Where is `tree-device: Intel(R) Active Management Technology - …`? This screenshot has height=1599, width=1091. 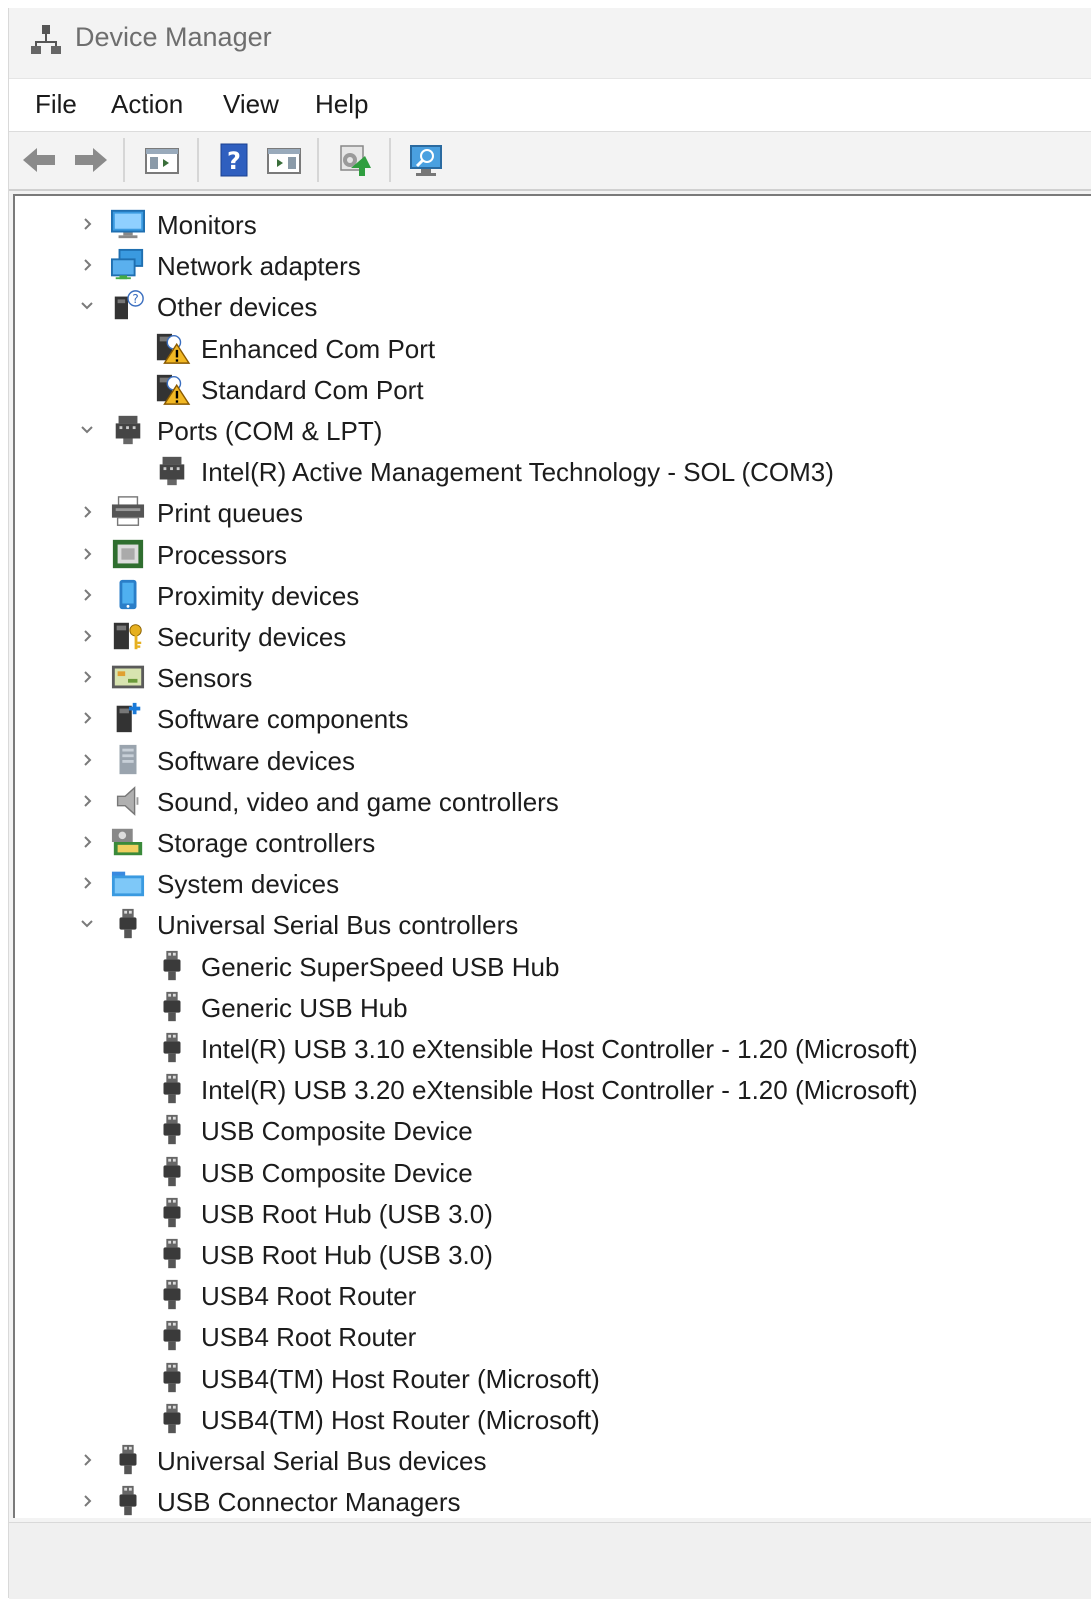 tree-device: Intel(R) Active Management Technology - … is located at coordinates (553, 471).